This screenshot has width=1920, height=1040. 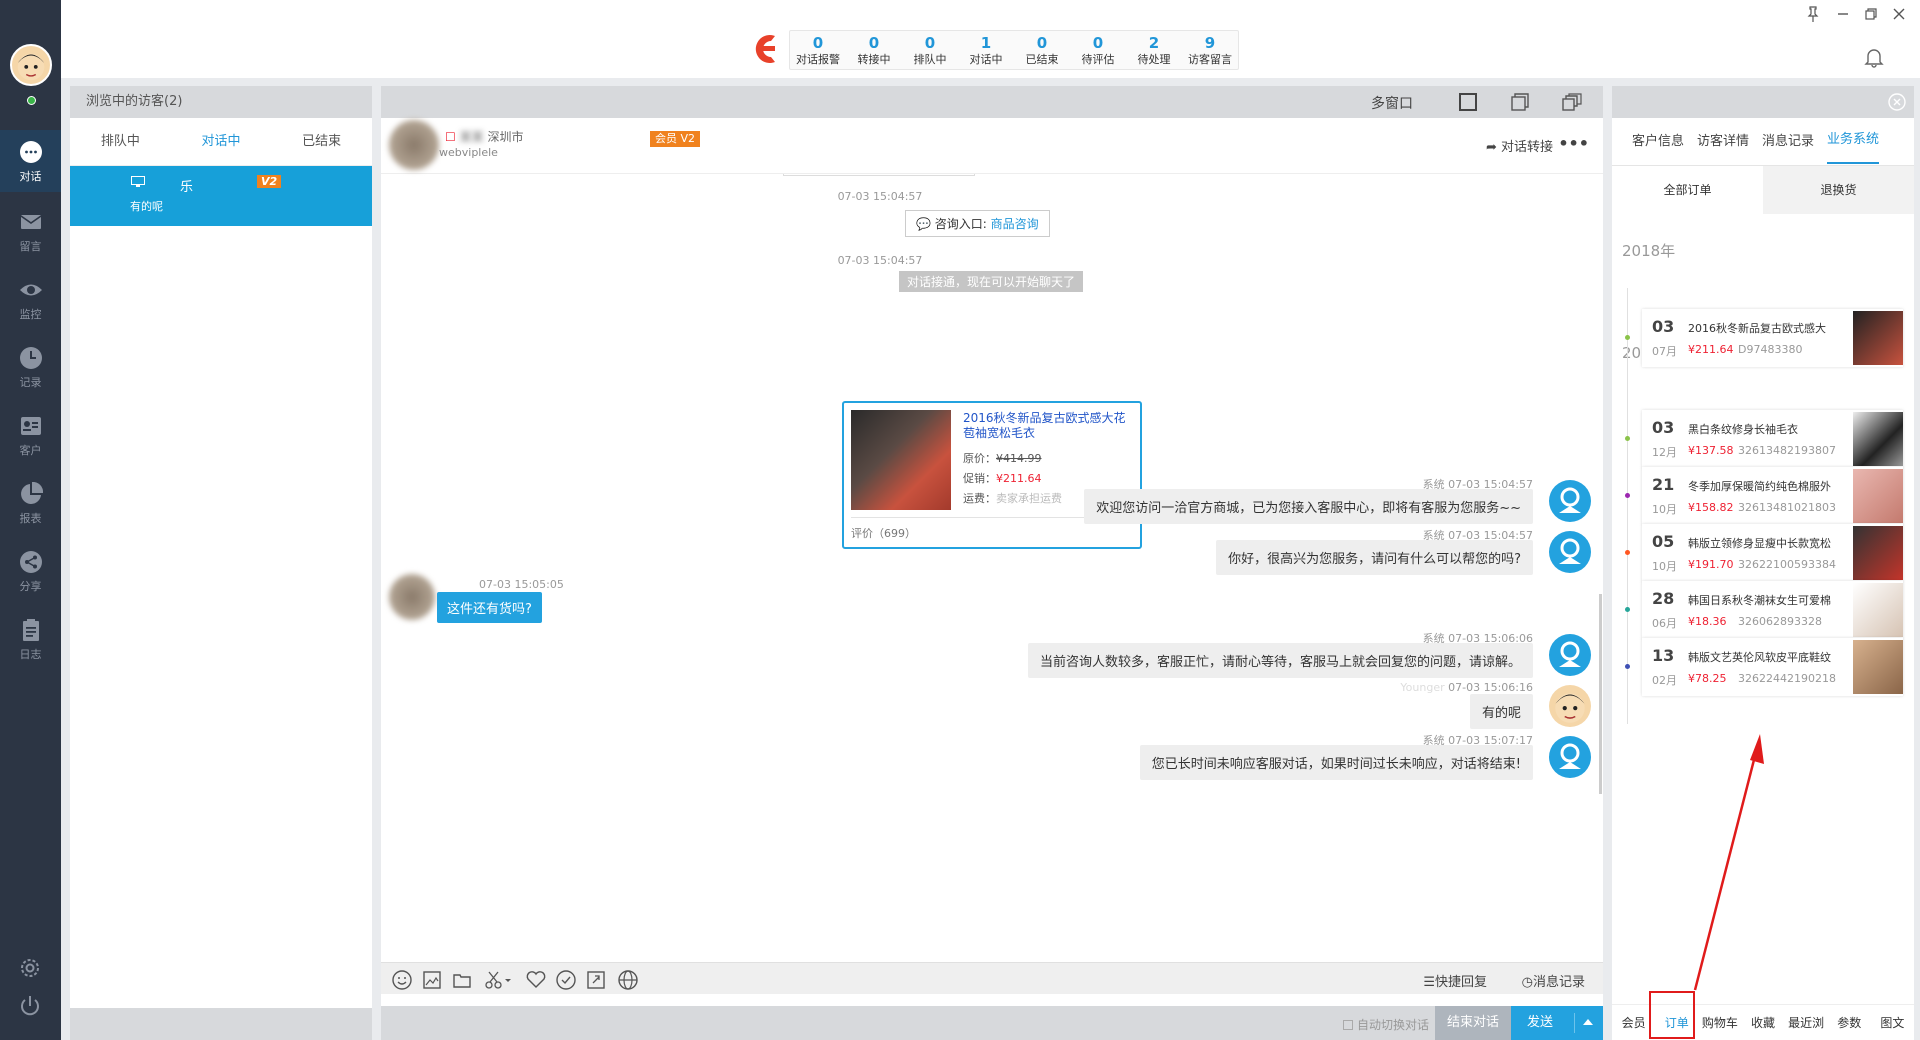 I want to click on chat-window-bar: 多窗口, so click(x=992, y=102).